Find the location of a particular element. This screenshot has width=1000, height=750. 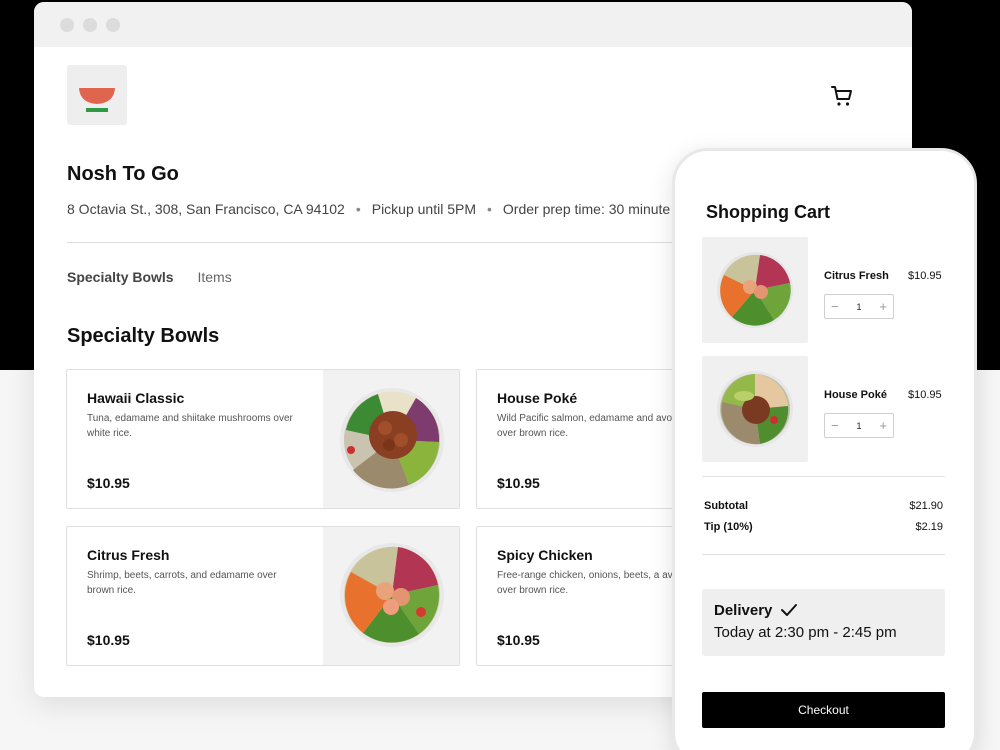

delivery-title: Delivery is located at coordinates (743, 610).